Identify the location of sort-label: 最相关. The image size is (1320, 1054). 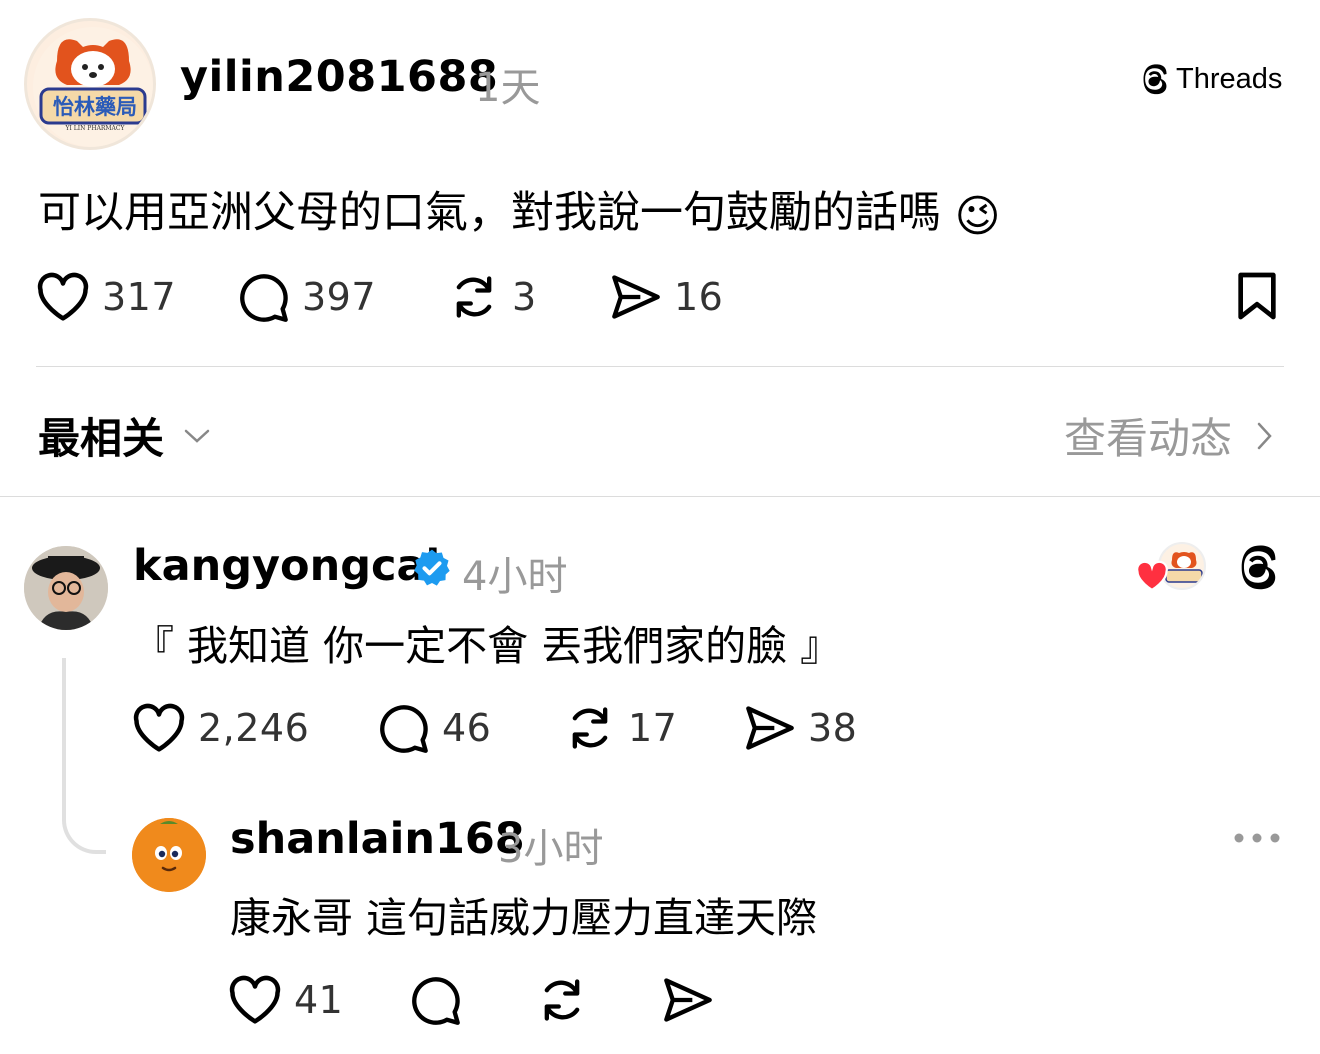
(101, 438).